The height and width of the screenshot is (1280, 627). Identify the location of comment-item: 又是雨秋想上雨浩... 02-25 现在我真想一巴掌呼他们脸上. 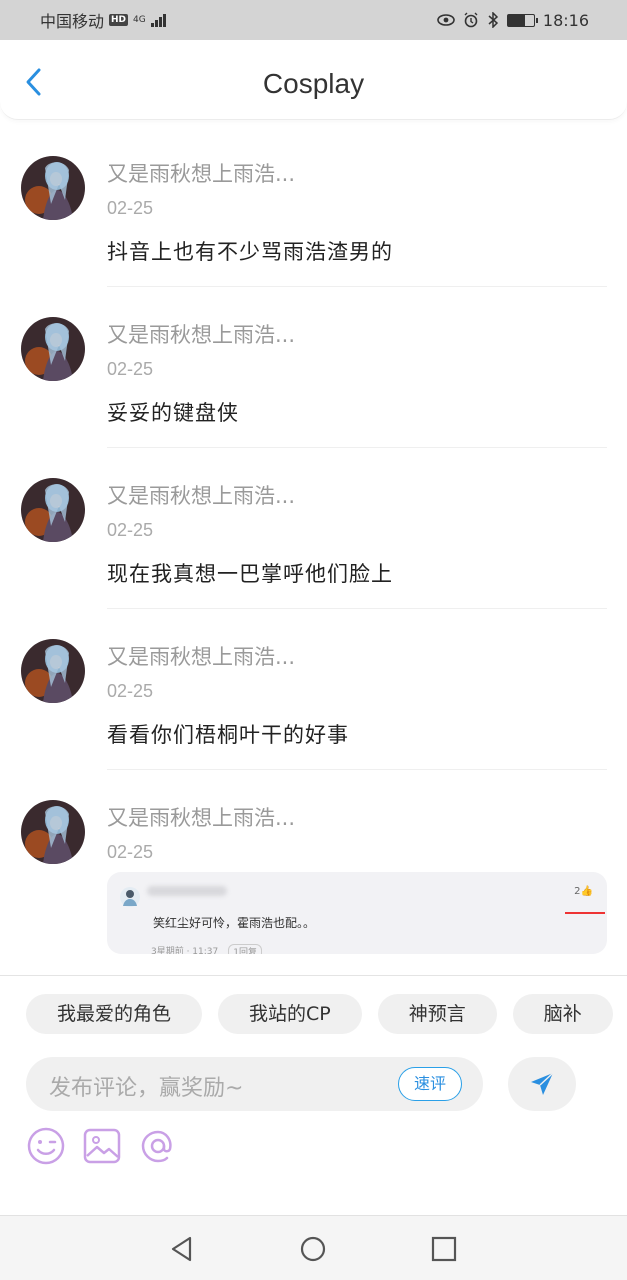
(313, 528).